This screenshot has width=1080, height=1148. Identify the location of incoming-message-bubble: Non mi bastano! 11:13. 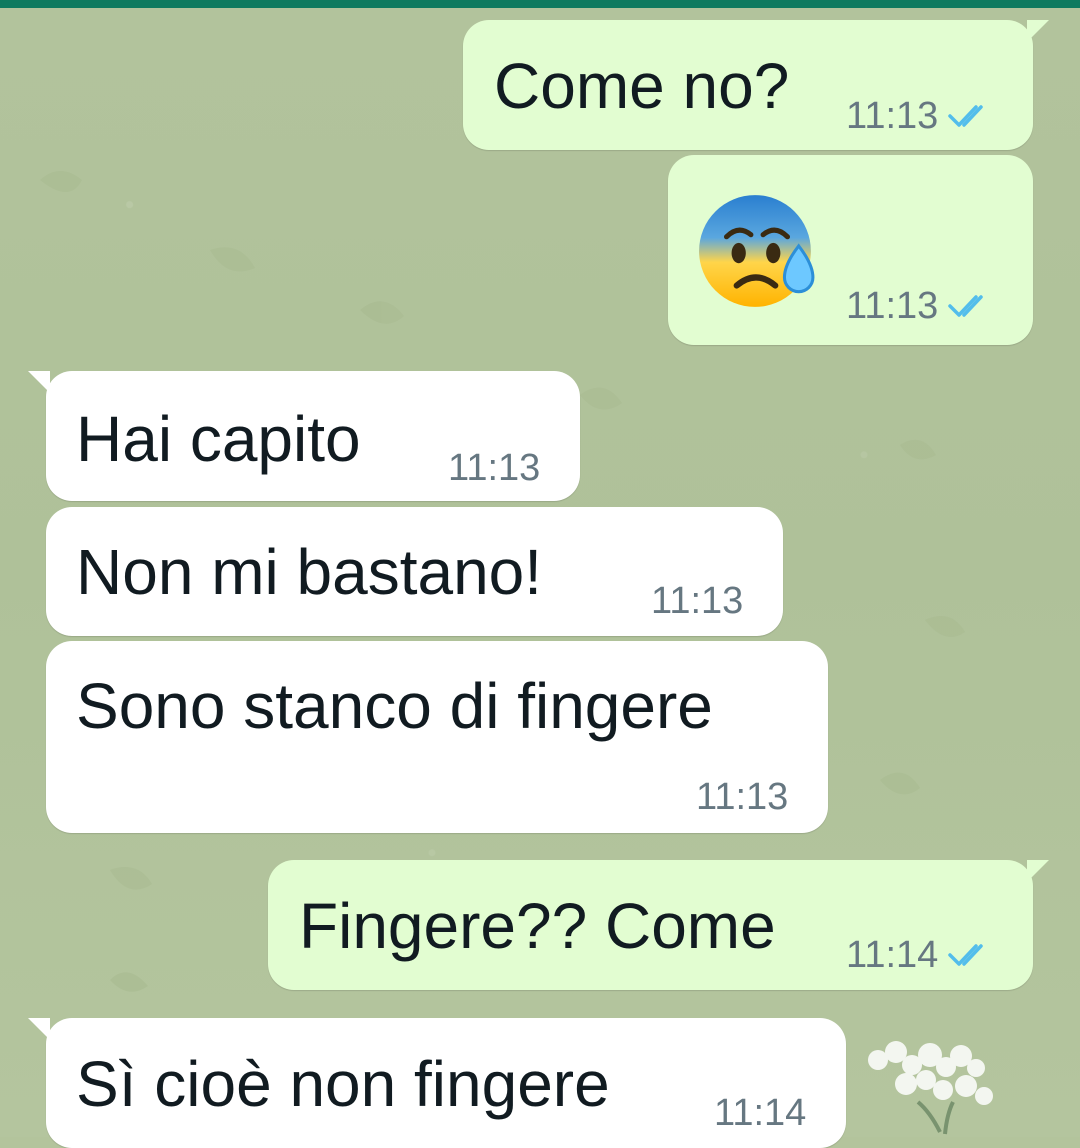
(414, 571).